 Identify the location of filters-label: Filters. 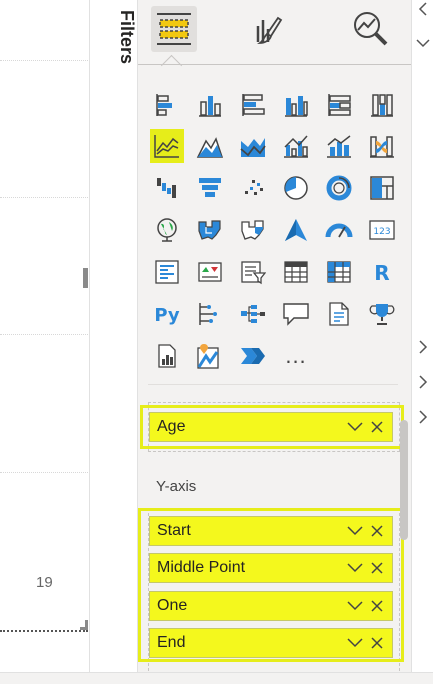
(127, 37).